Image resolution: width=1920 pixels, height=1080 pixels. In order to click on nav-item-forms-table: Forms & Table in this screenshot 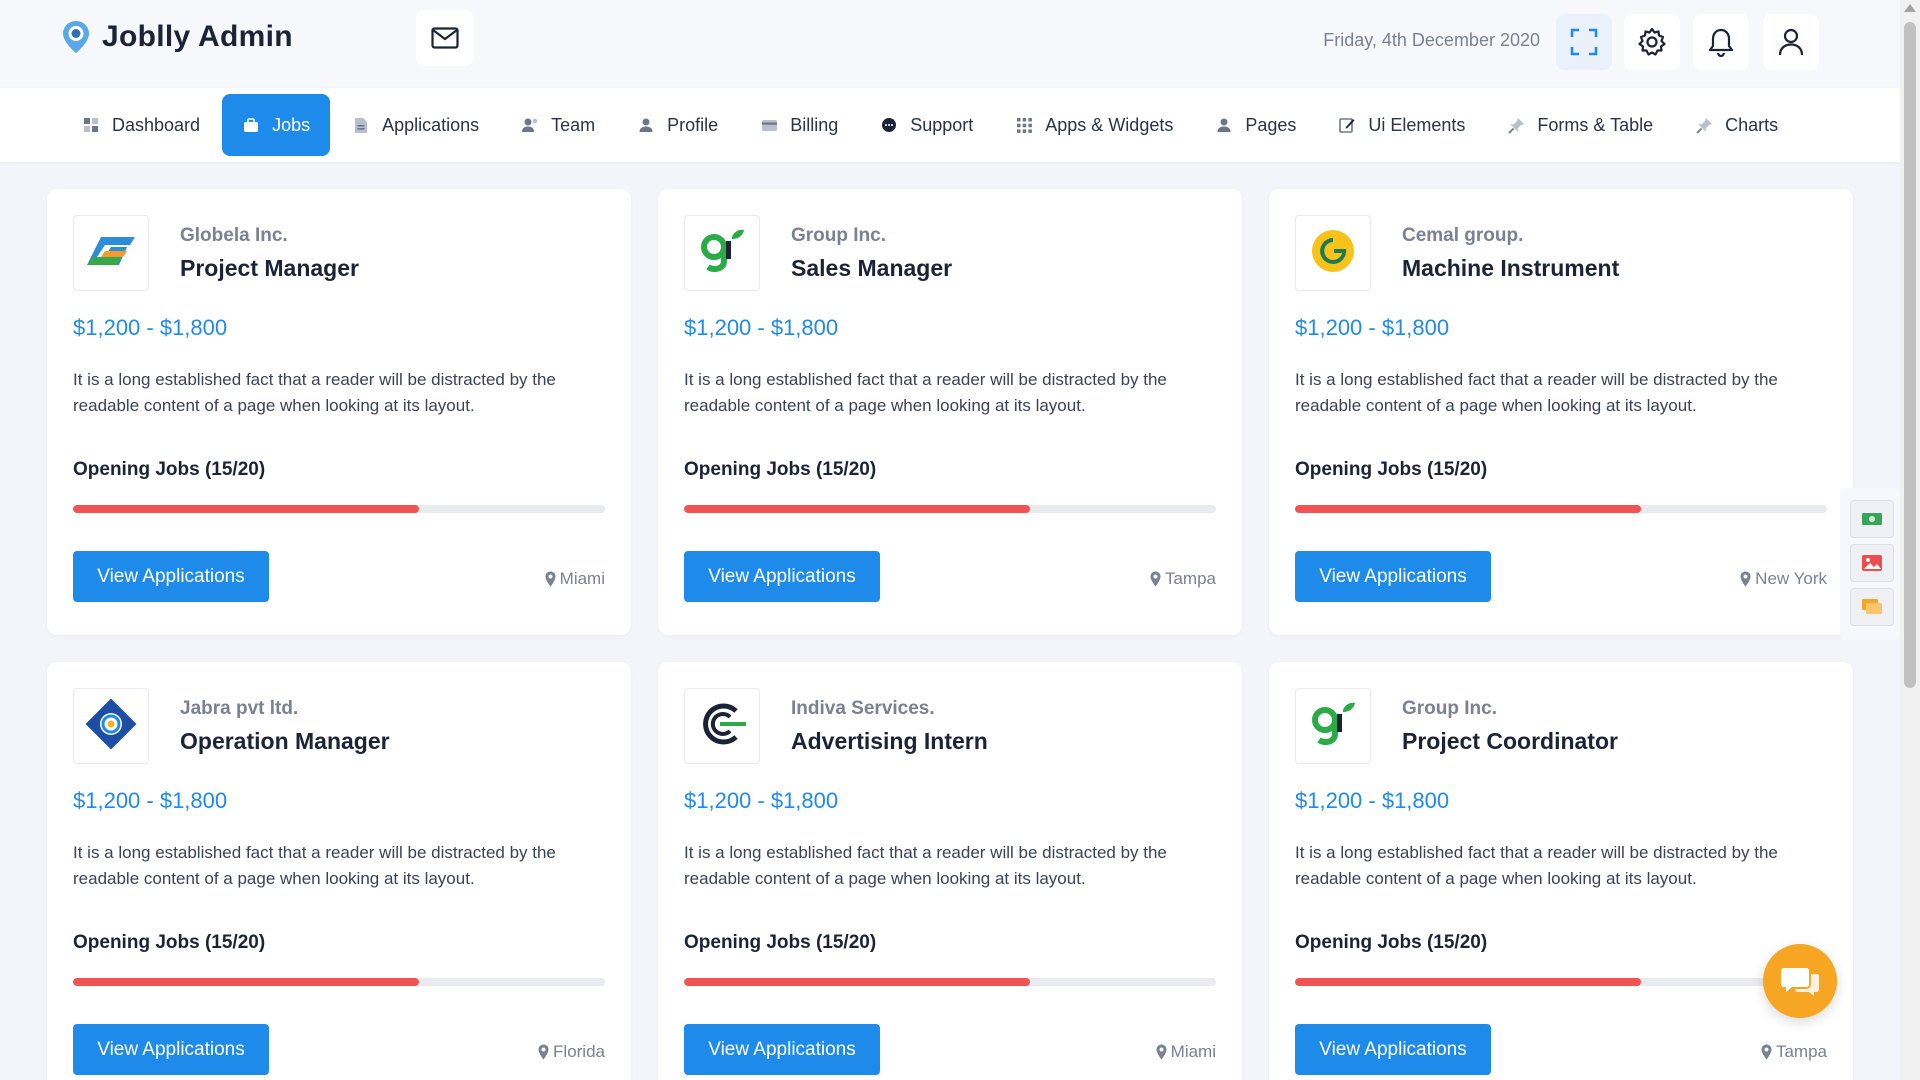, I will do `click(1580, 125)`.